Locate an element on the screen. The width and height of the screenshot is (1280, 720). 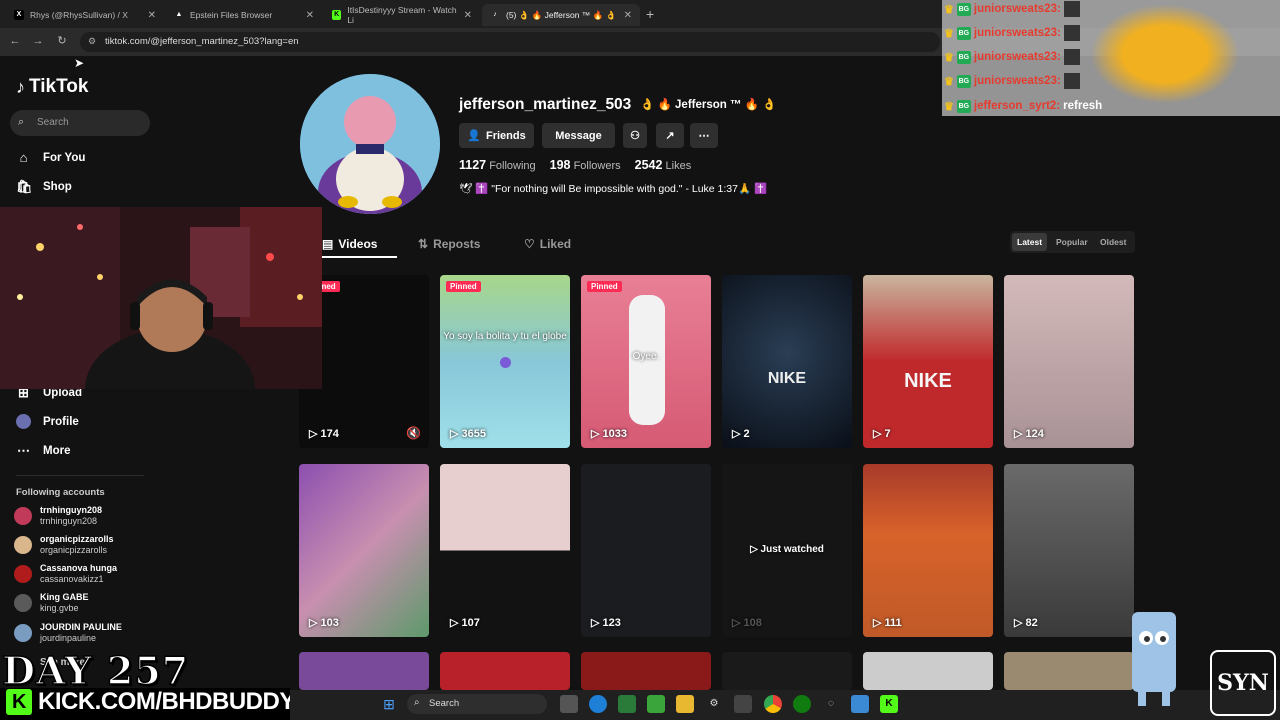
tiktok-logo: ♪ TikTok is located at coordinates (52, 87).